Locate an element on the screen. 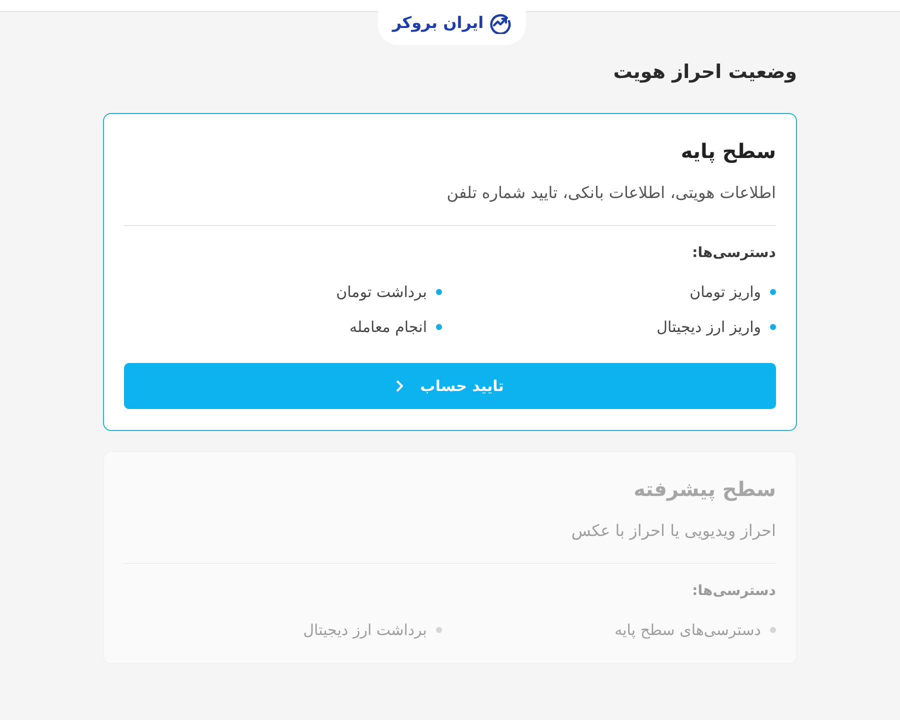  access-item: دسترسی‌های سطح پایه is located at coordinates (687, 630).